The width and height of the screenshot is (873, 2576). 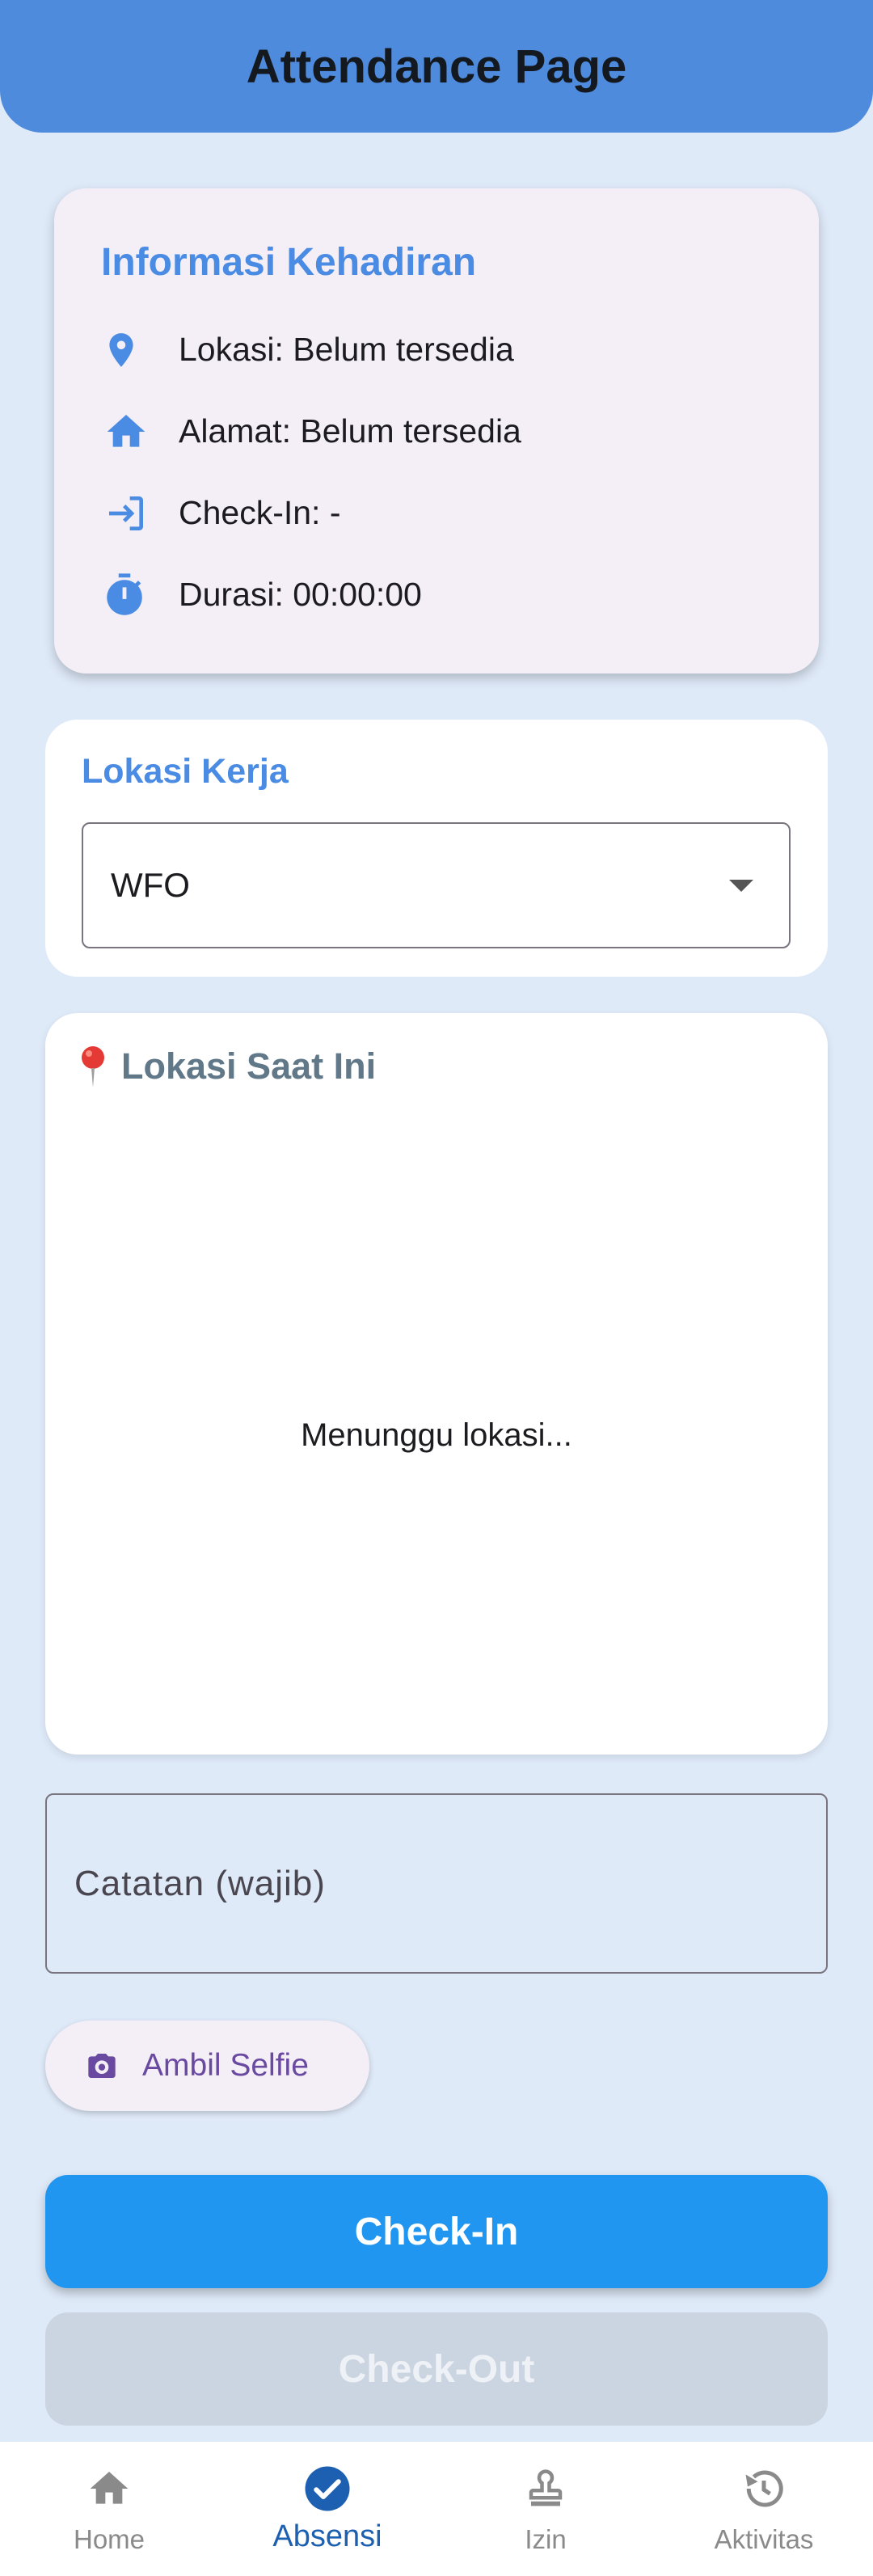 I want to click on info-row-address: Alamat: Belum tersedia, so click(x=436, y=431).